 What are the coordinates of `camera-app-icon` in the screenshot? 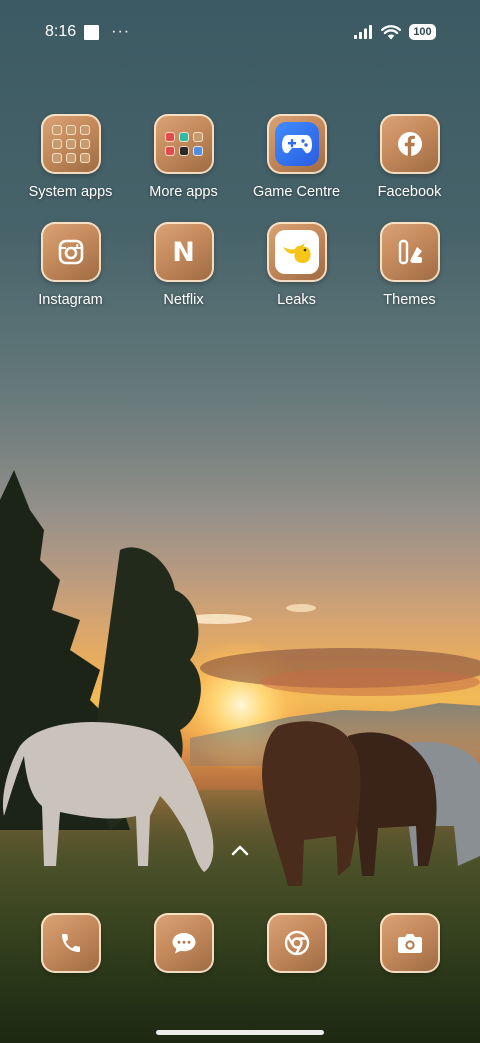 It's located at (409, 943).